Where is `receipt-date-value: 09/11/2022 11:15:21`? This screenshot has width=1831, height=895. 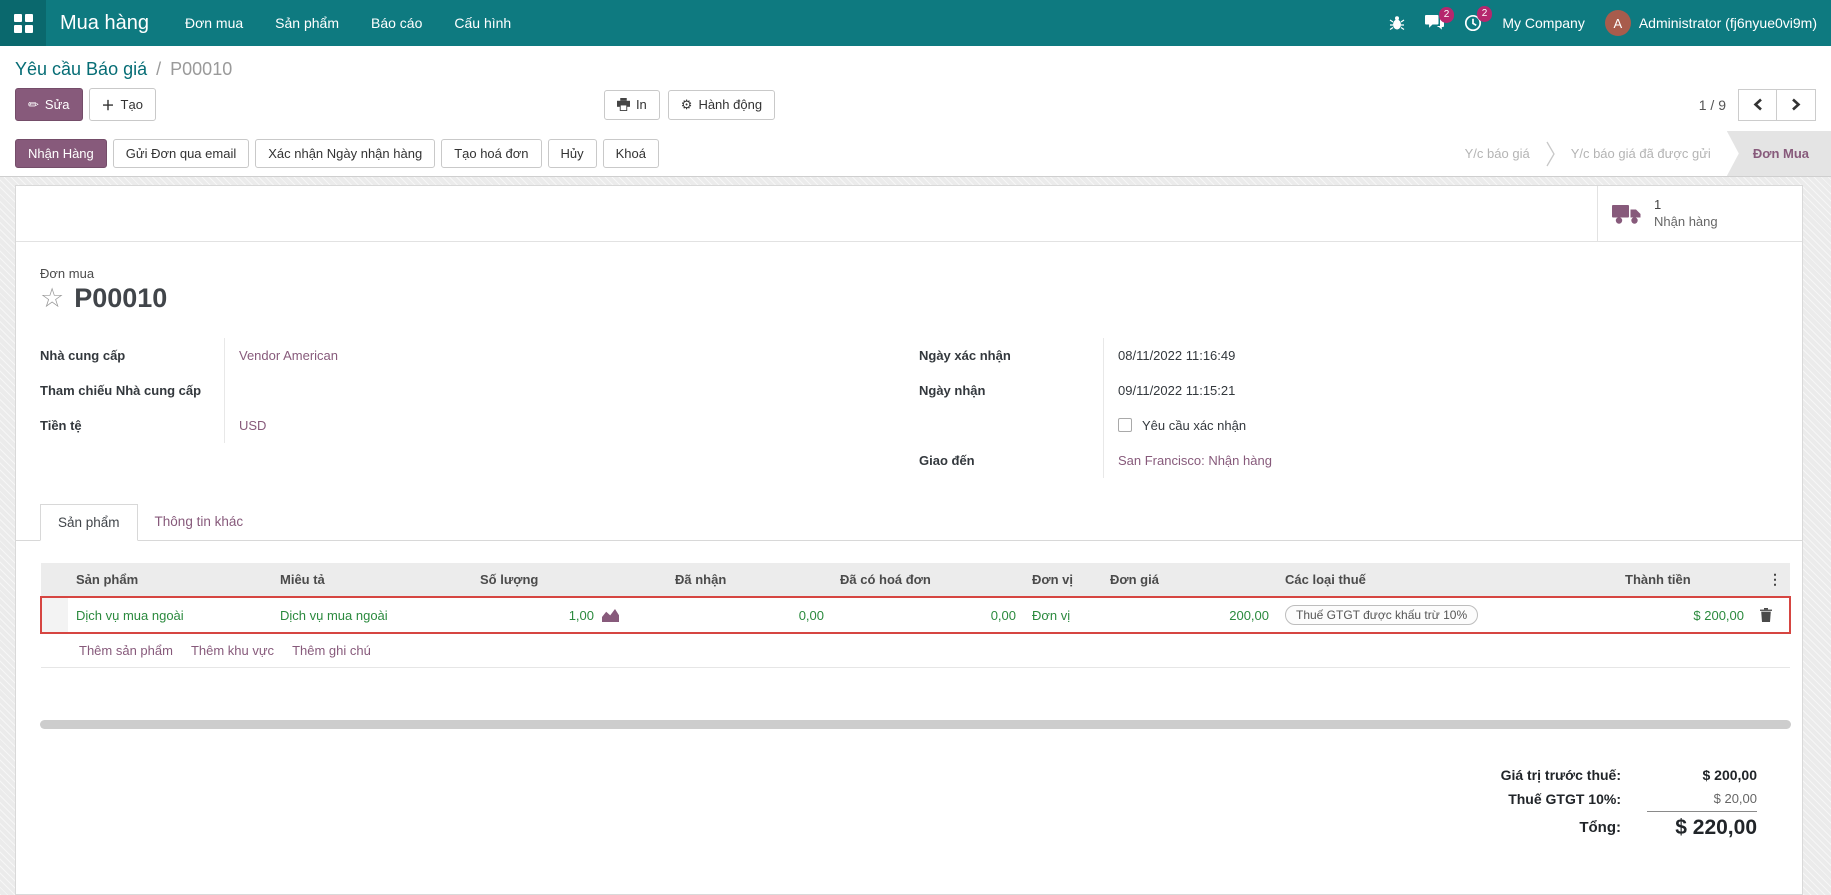 receipt-date-value: 09/11/2022 11:15:21 is located at coordinates (1169, 390).